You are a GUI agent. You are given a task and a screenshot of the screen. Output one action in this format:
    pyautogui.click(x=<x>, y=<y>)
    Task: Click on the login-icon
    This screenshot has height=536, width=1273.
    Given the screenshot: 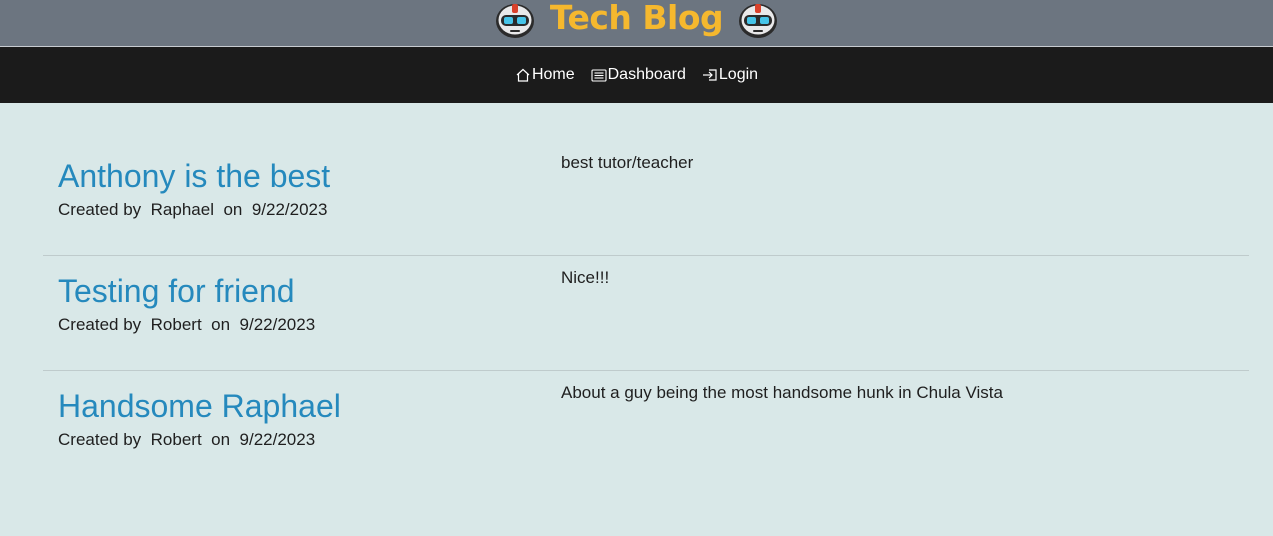 What is the action you would take?
    pyautogui.click(x=709, y=75)
    